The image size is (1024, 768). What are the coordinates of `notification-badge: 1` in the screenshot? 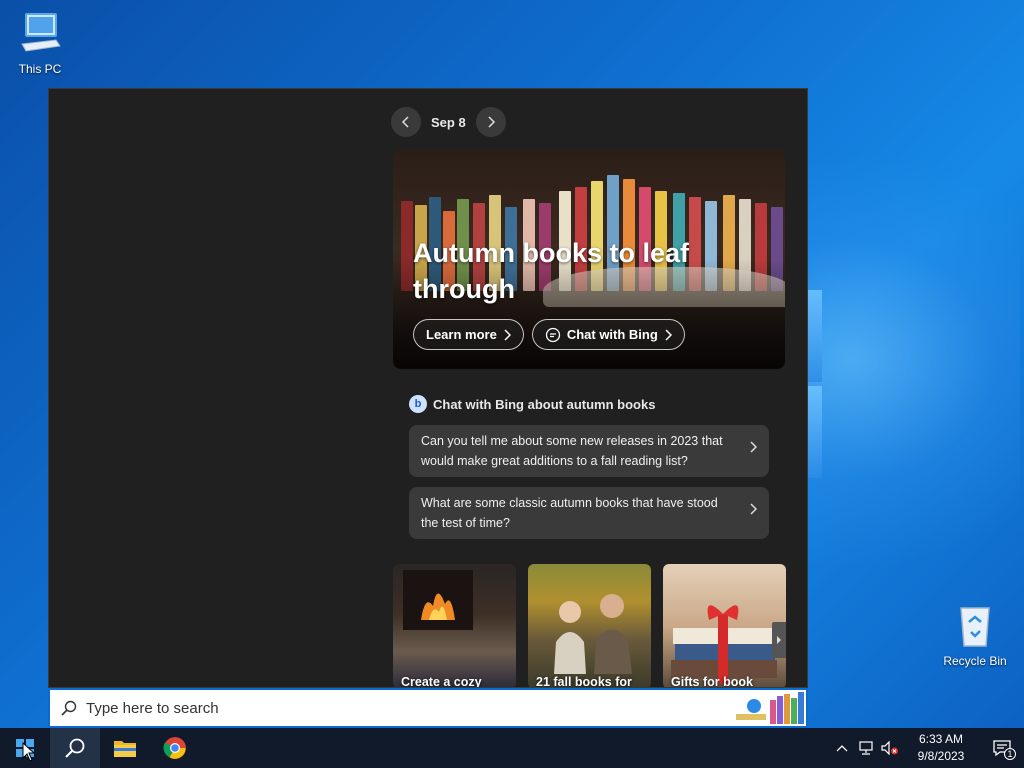 It's located at (1010, 754).